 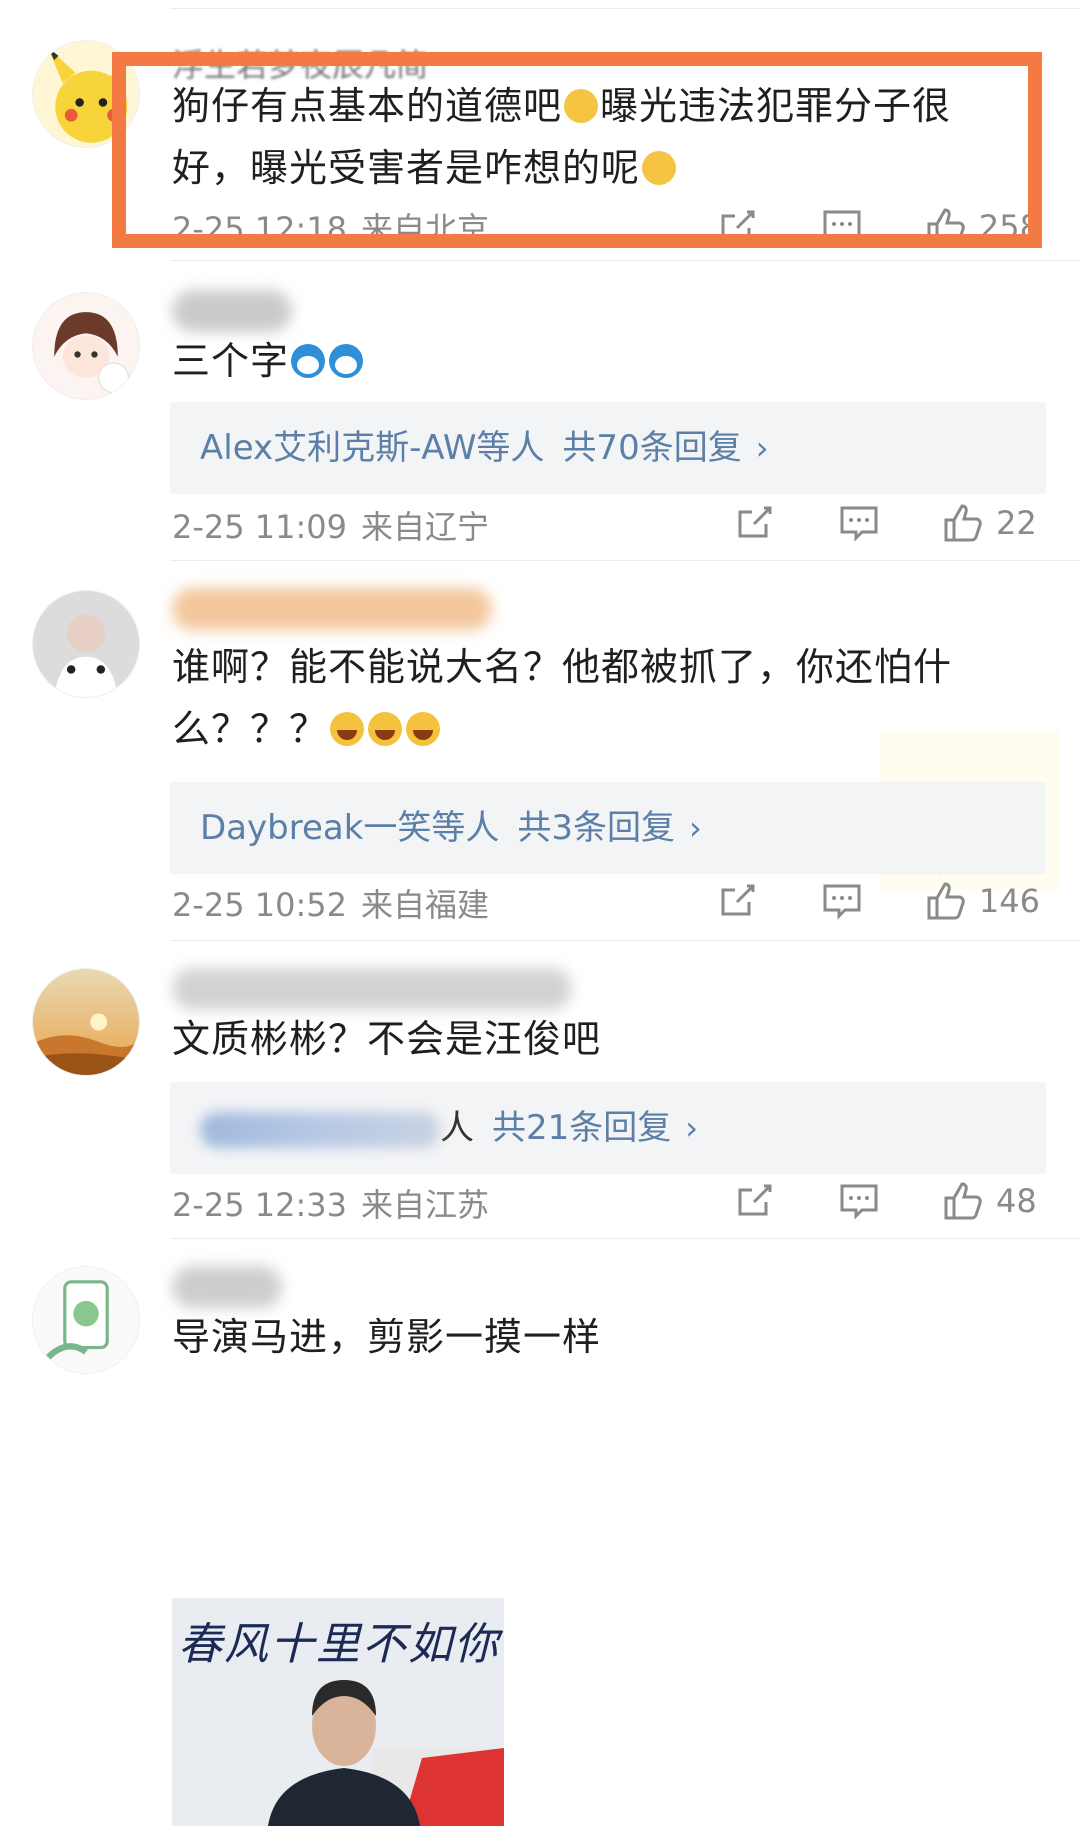 What do you see at coordinates (338, 1712) in the screenshot?
I see `comment-image: 春风十里不如你` at bounding box center [338, 1712].